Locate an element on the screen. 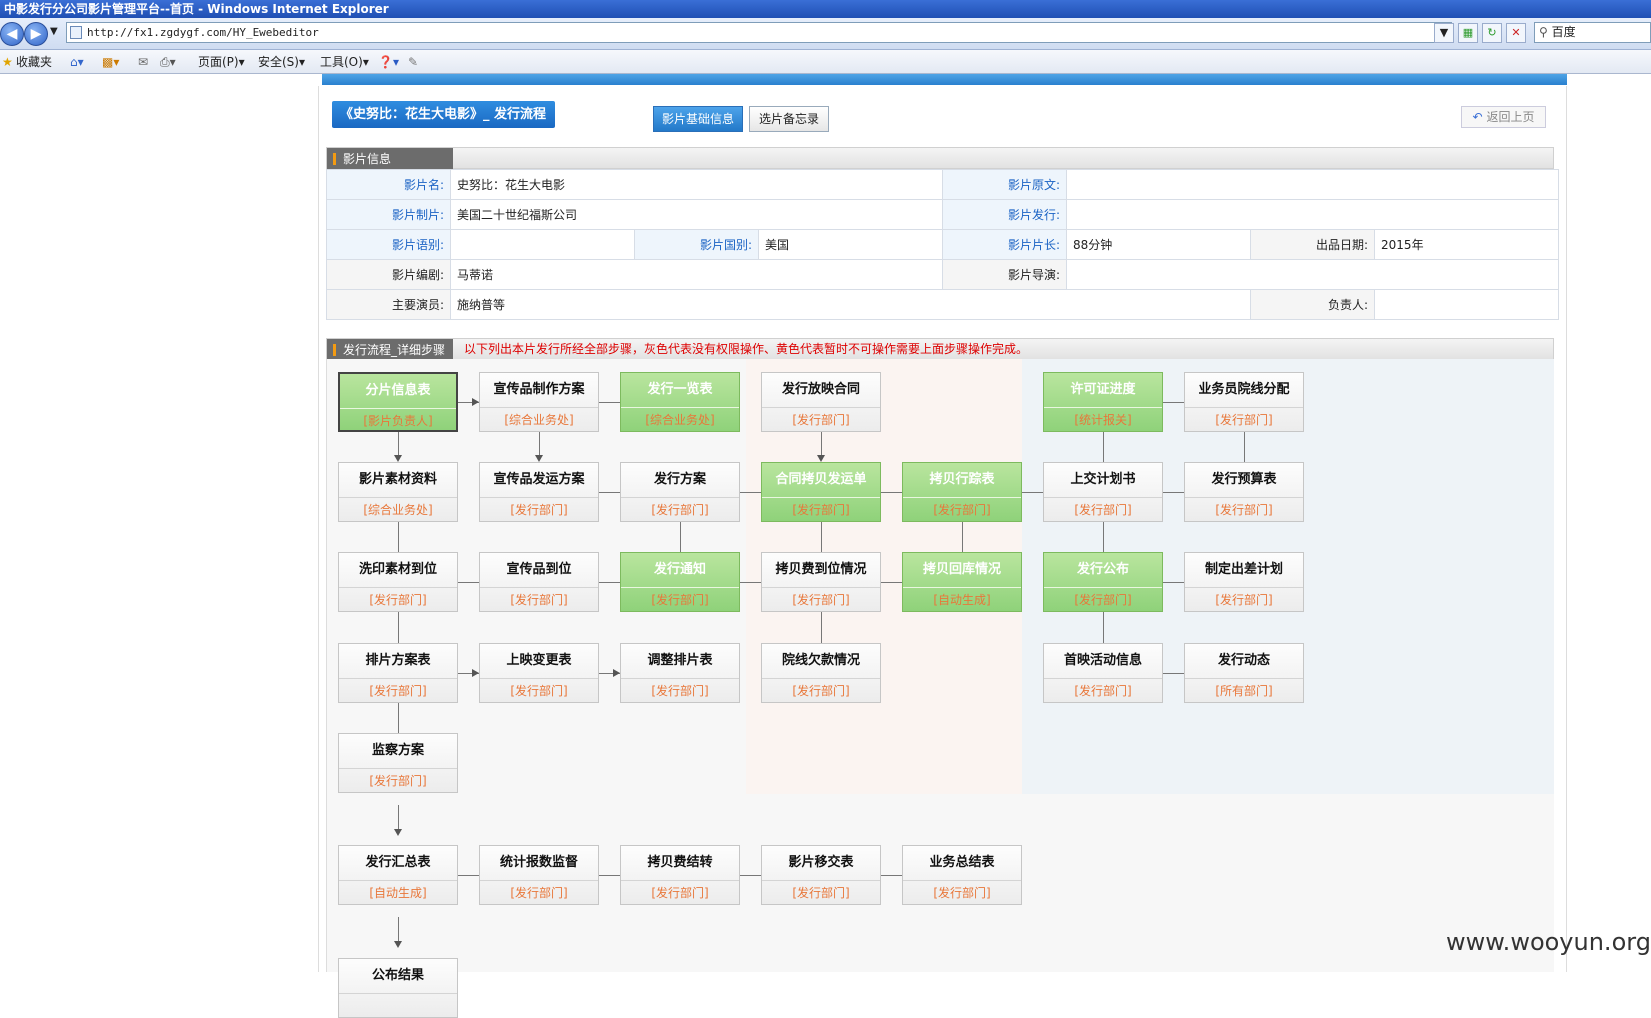 Image resolution: width=1651 pixels, height=1018 pixels. flow-node: 合同拷贝发运单 [发行部门] is located at coordinates (821, 492).